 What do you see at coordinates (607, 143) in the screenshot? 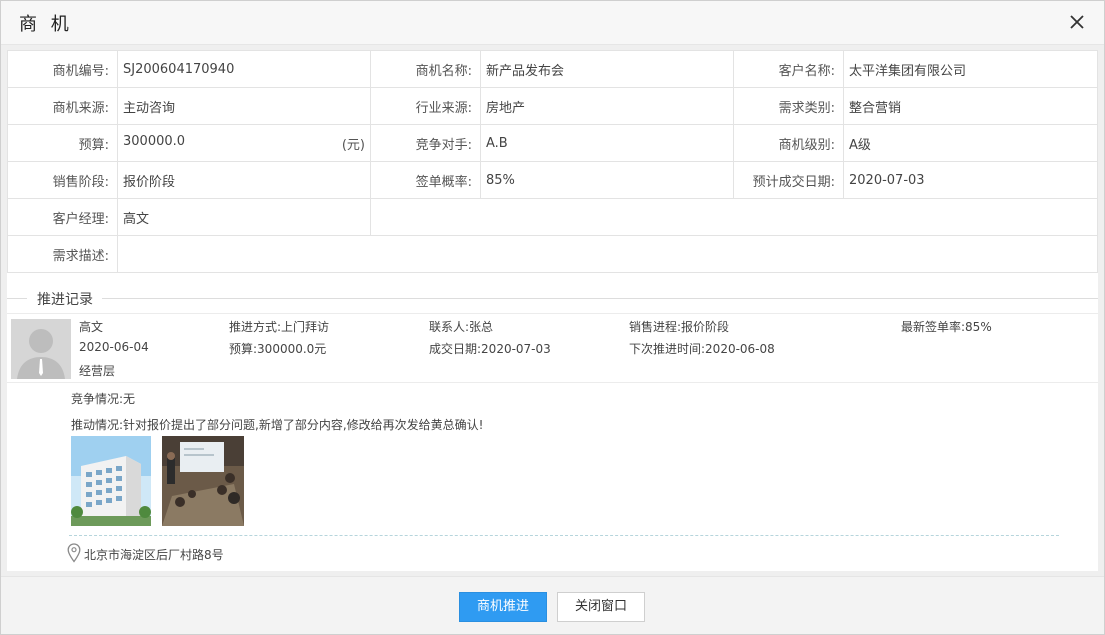
I see `competitor-value: A.B` at bounding box center [607, 143].